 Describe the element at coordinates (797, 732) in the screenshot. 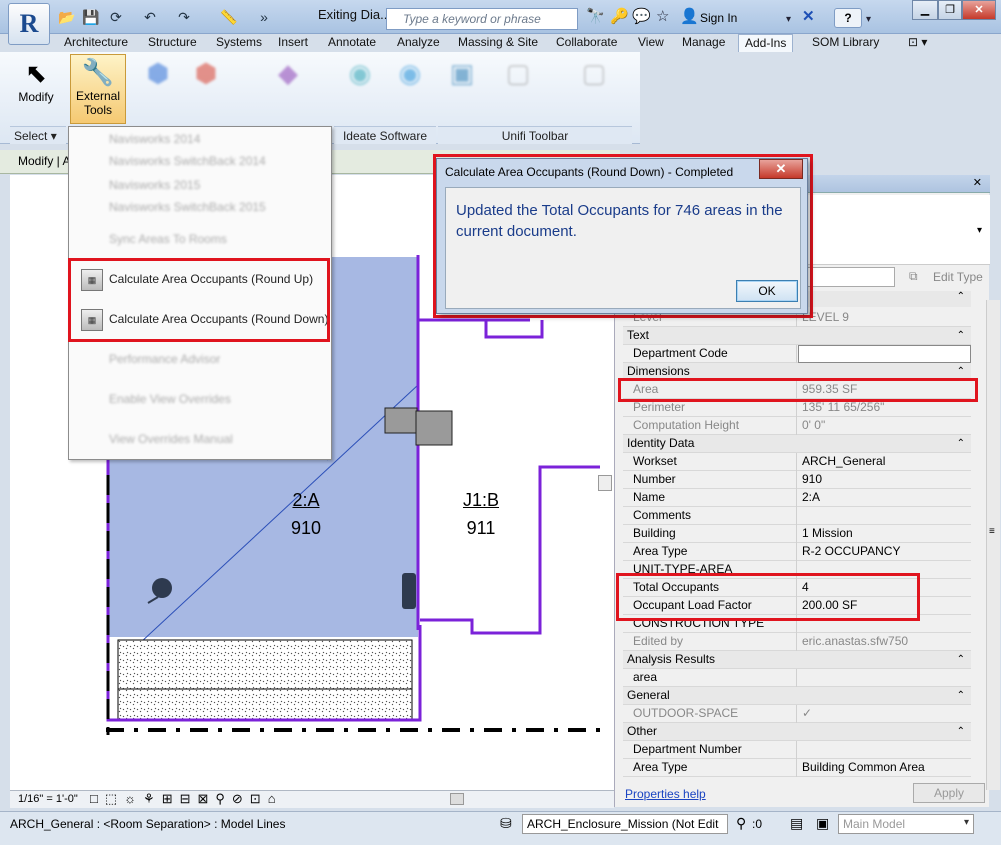

I see `property-group-header: Other ⌃` at that location.